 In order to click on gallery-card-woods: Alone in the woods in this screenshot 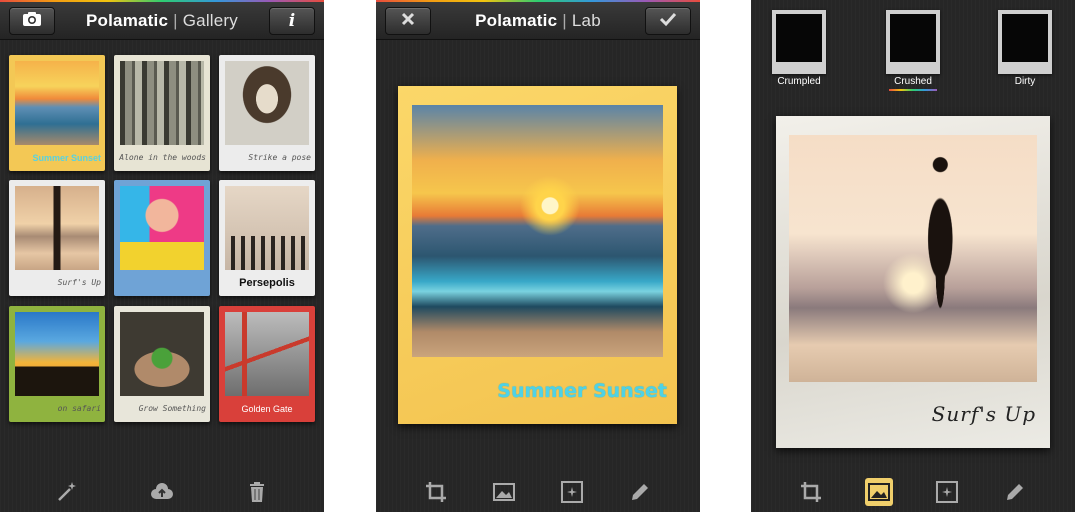, I will do `click(162, 113)`.